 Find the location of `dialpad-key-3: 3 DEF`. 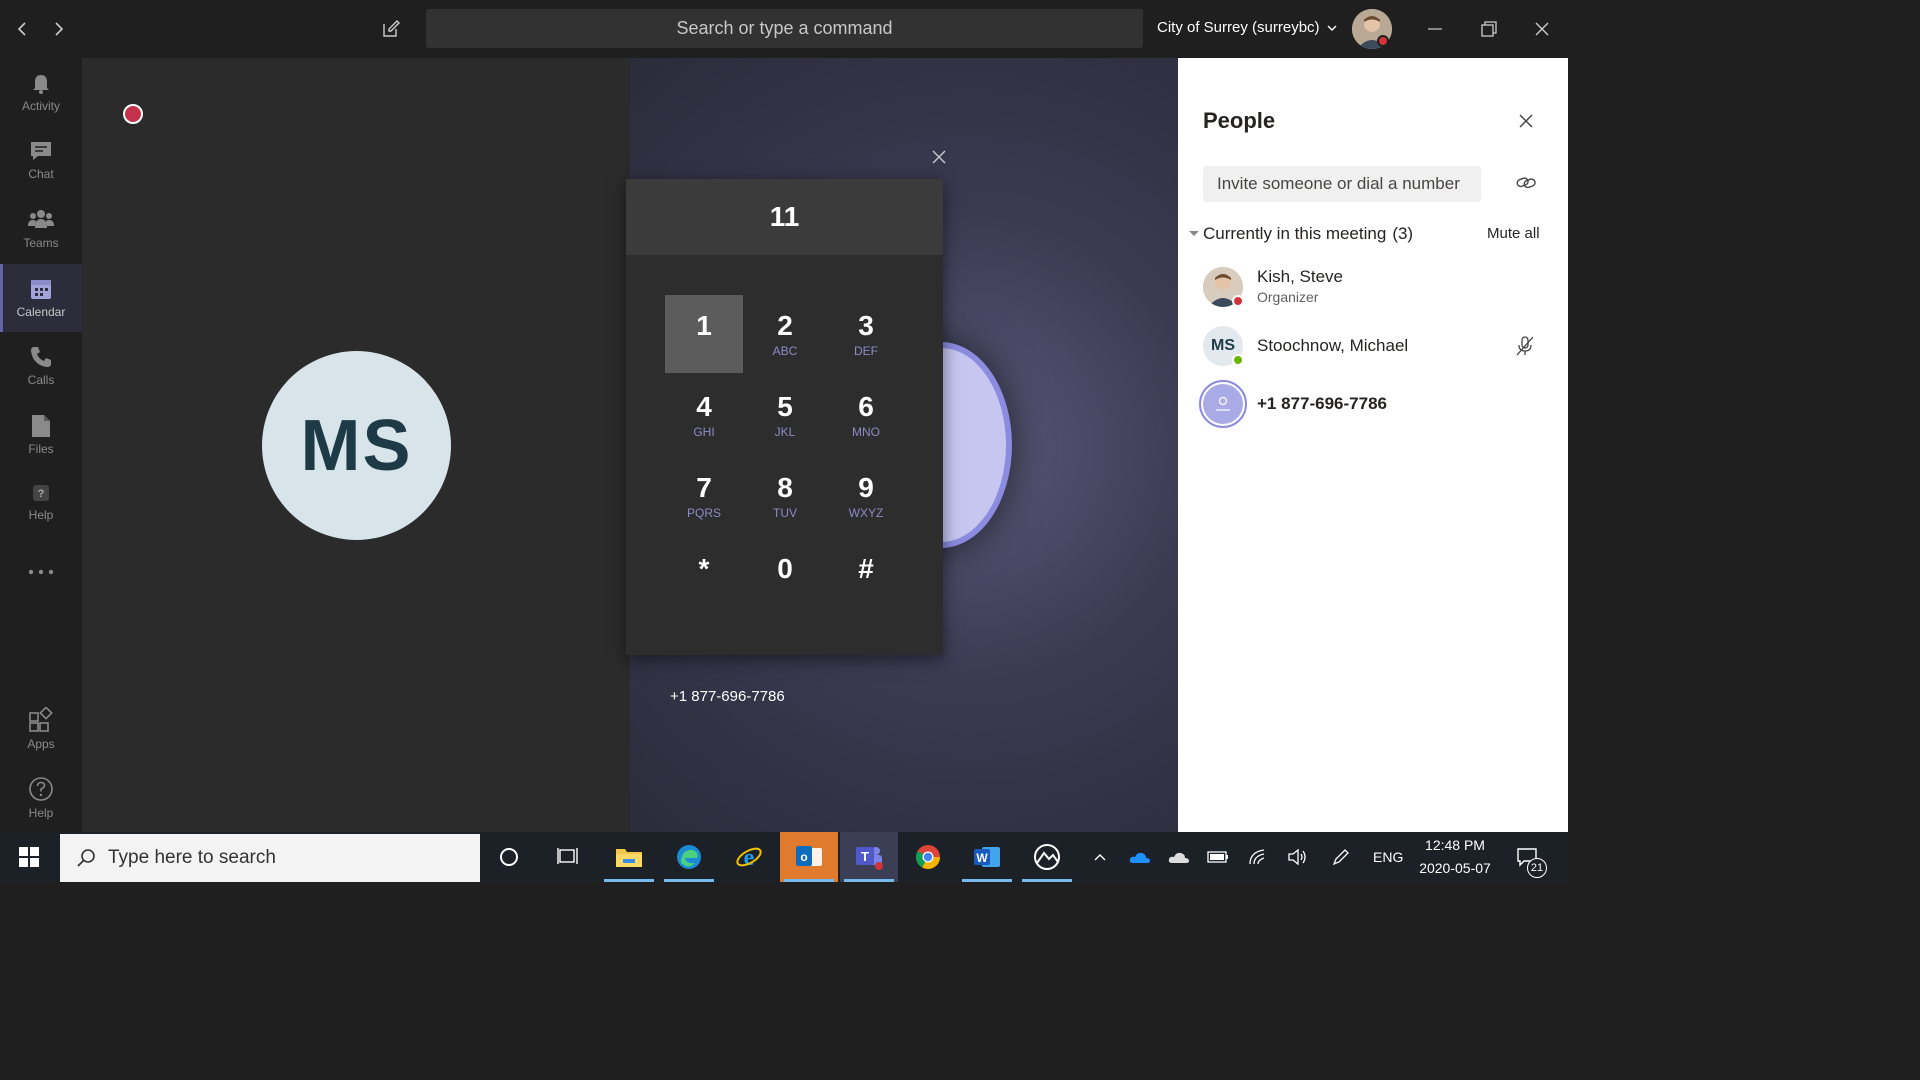

dialpad-key-3: 3 DEF is located at coordinates (866, 334).